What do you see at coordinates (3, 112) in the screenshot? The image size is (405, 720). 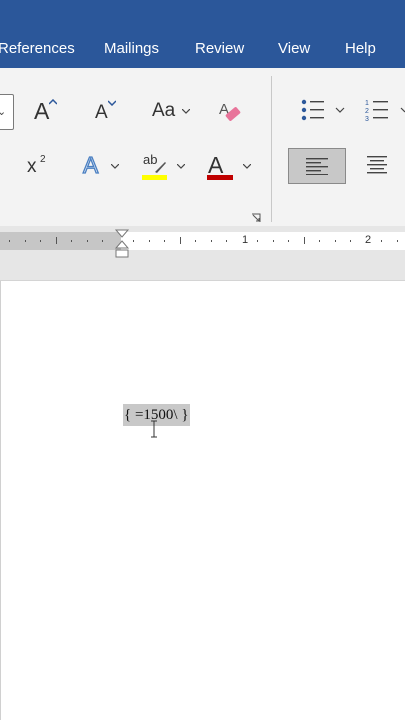 I see `chevron-down-icon: ⌄` at bounding box center [3, 112].